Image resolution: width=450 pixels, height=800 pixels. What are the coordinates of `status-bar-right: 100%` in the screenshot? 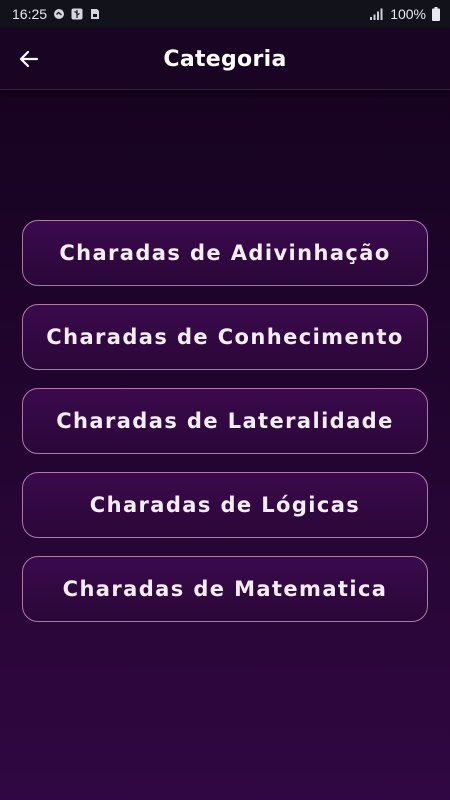 It's located at (405, 14).